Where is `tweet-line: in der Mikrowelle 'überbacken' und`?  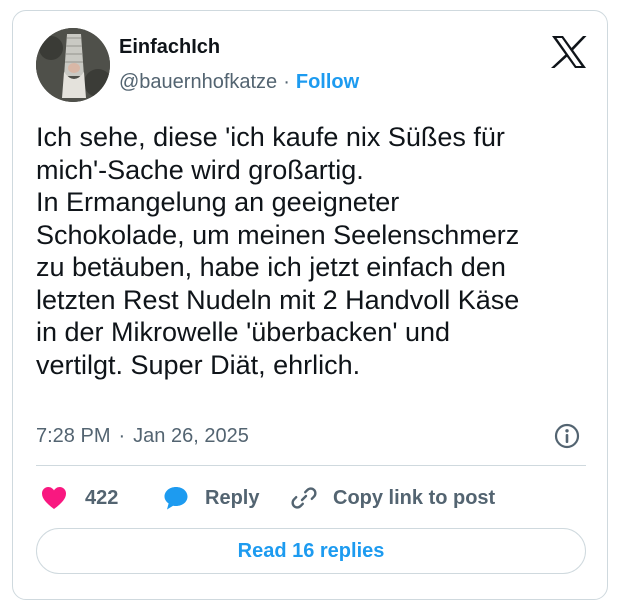
tweet-line: in der Mikrowelle 'überbacken' und is located at coordinates (243, 332).